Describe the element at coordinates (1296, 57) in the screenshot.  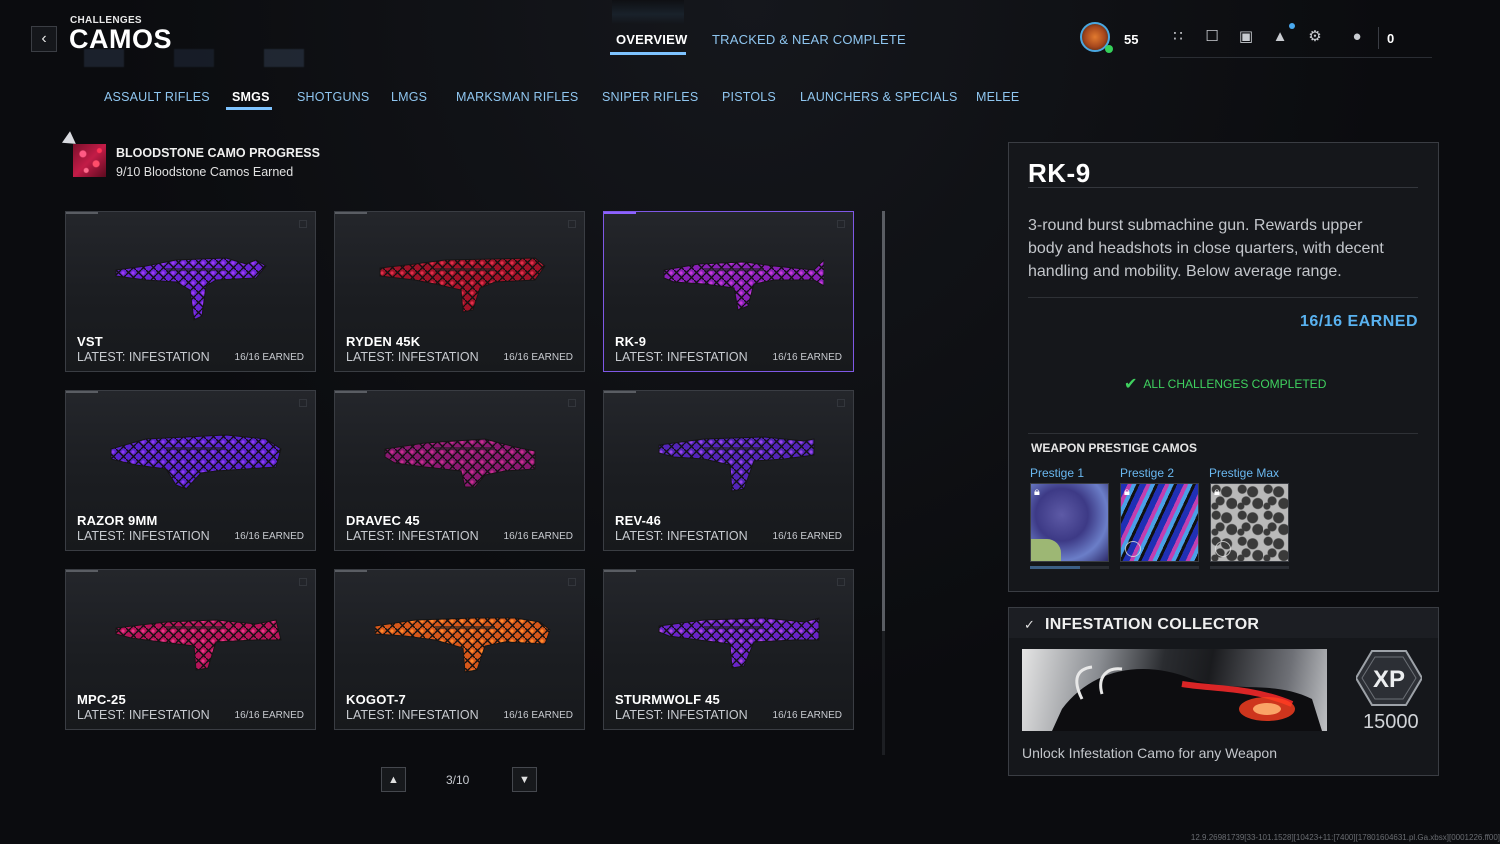
I see `header-divider` at that location.